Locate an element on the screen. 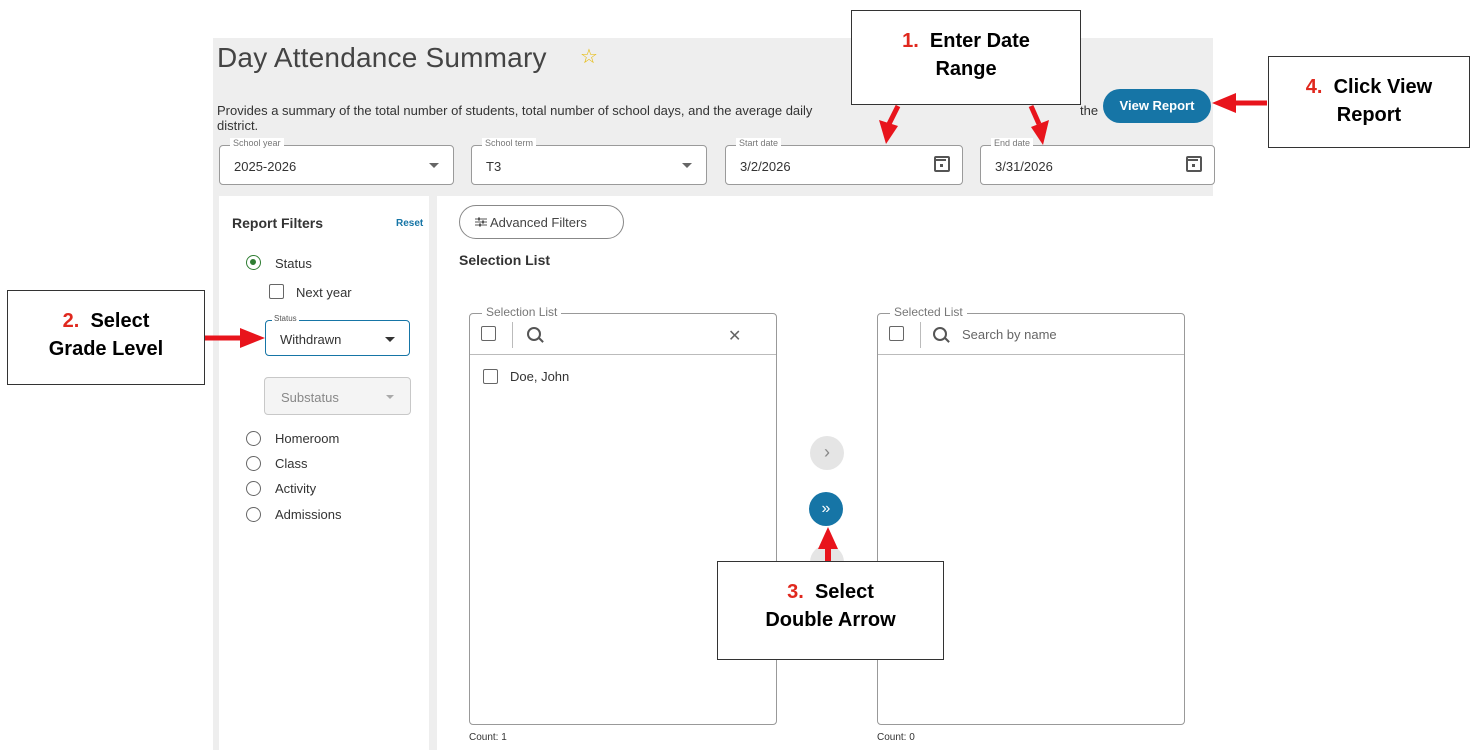 The image size is (1473, 750). arrow-to-end-date is located at coordinates (1038, 124).